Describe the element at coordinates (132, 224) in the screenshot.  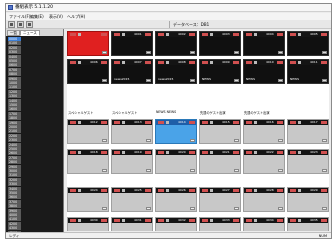
I see `program-cell: 4031` at that location.